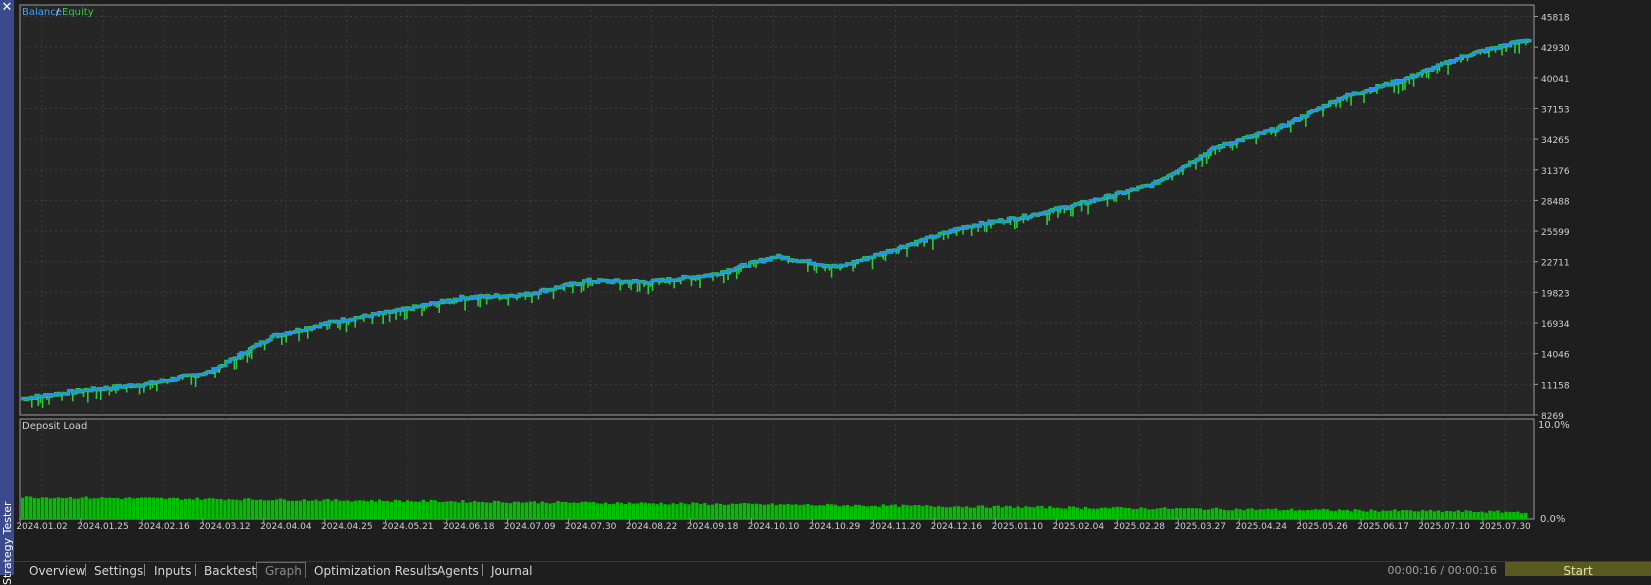 The image size is (1651, 585). I want to click on y-tick-label: 45818, so click(1555, 18).